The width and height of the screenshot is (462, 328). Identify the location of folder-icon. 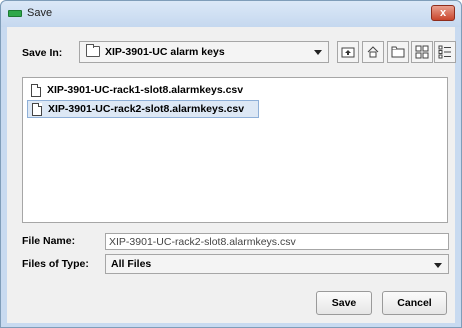
(93, 50).